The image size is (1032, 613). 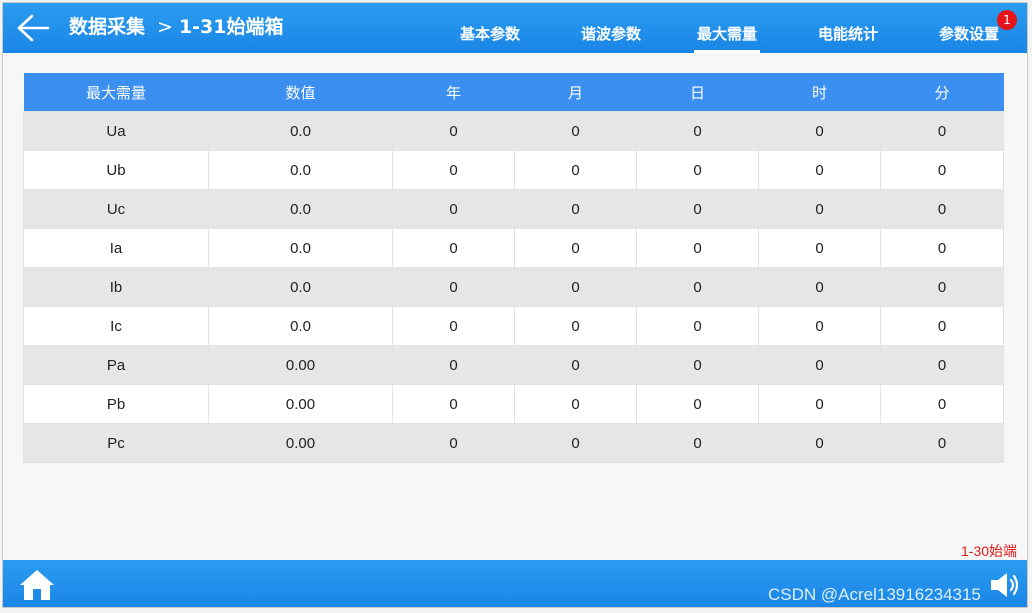 What do you see at coordinates (37, 585) in the screenshot?
I see `home-icon` at bounding box center [37, 585].